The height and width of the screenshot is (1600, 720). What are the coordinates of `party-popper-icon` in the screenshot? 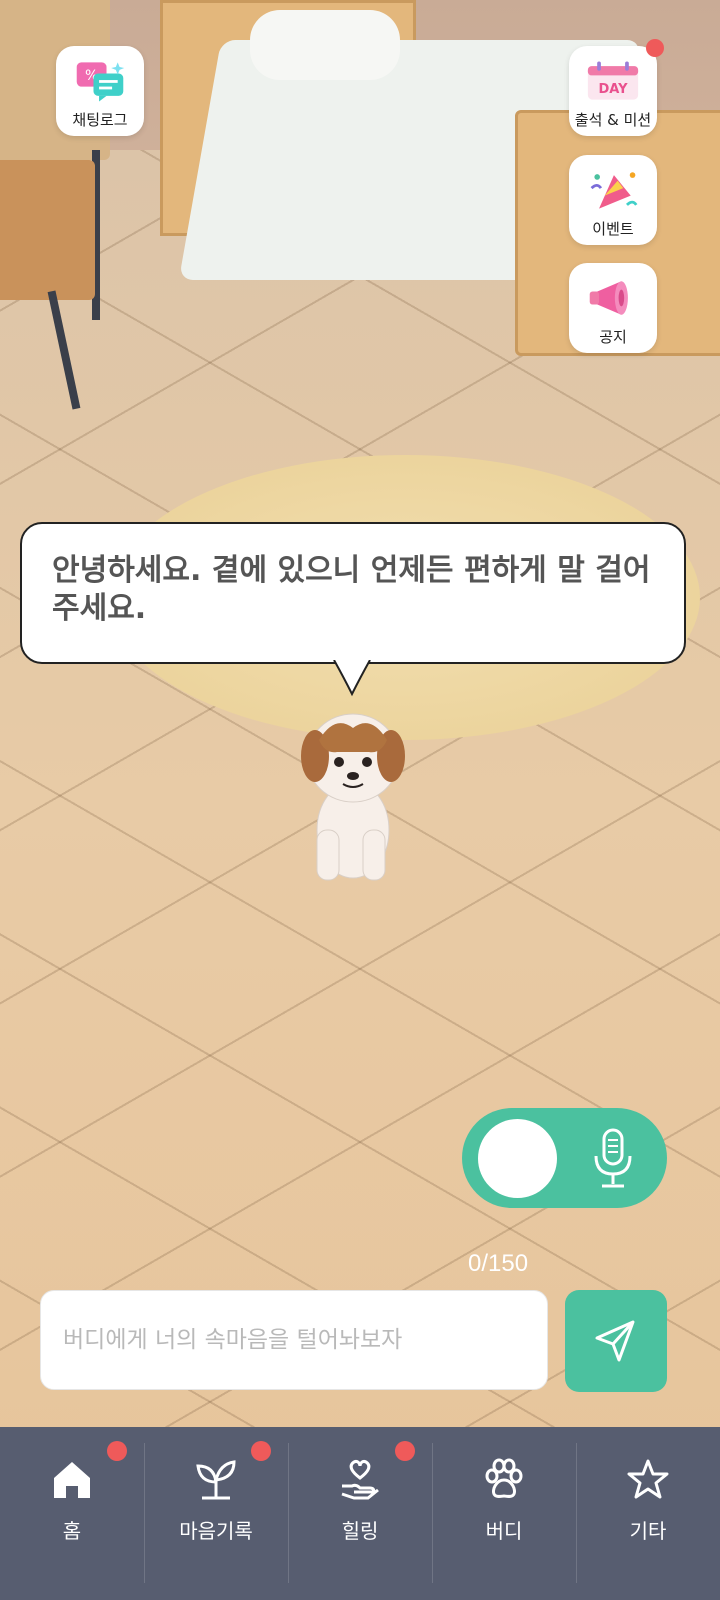 It's located at (613, 190).